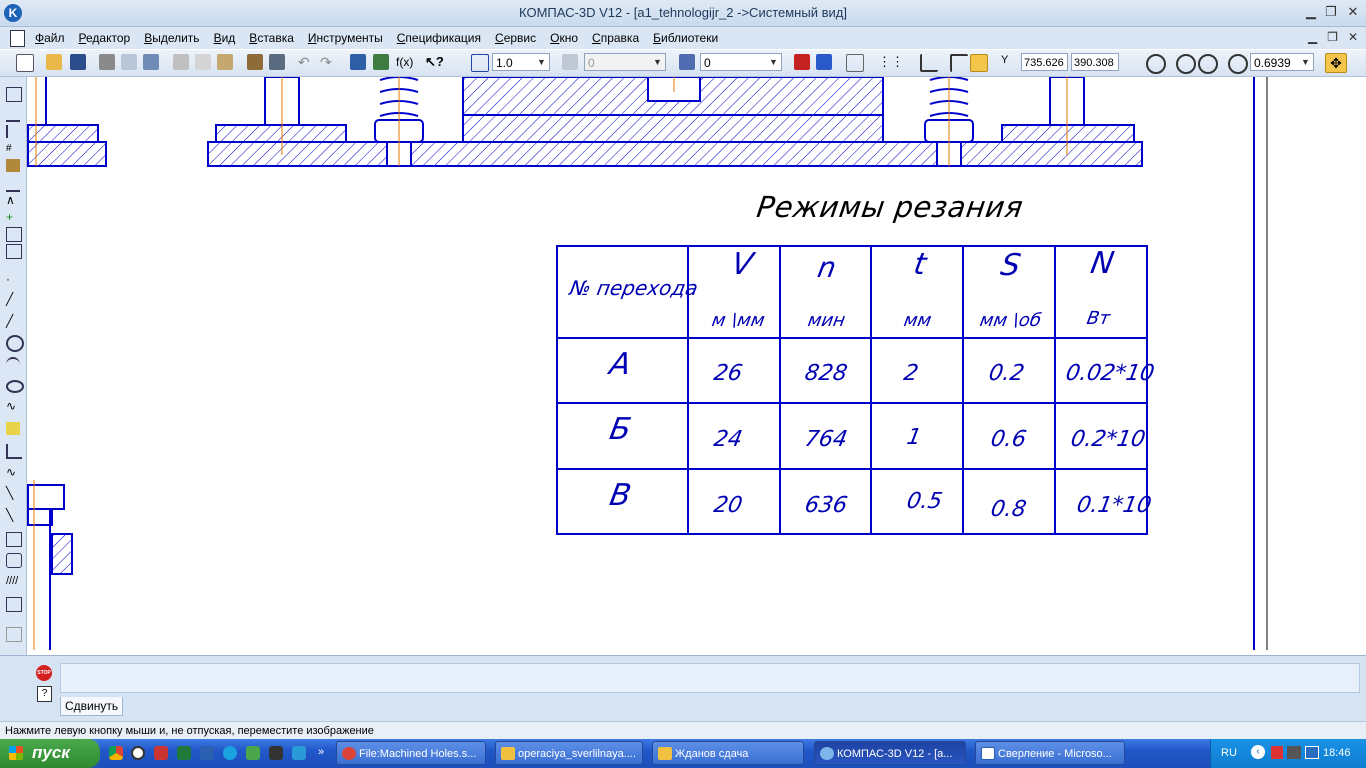  What do you see at coordinates (570, 62) in the screenshot?
I see `style-icon` at bounding box center [570, 62].